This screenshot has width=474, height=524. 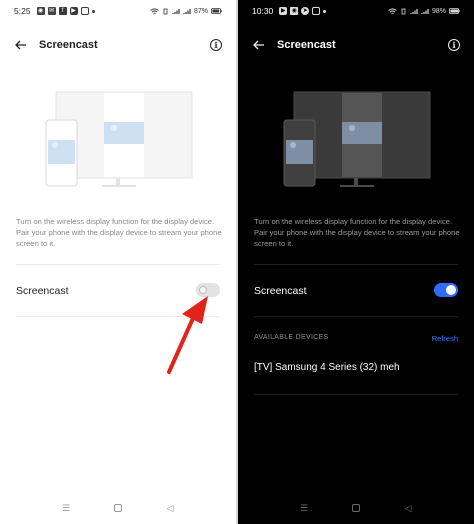 What do you see at coordinates (451, 290) in the screenshot?
I see `toggle-knob` at bounding box center [451, 290].